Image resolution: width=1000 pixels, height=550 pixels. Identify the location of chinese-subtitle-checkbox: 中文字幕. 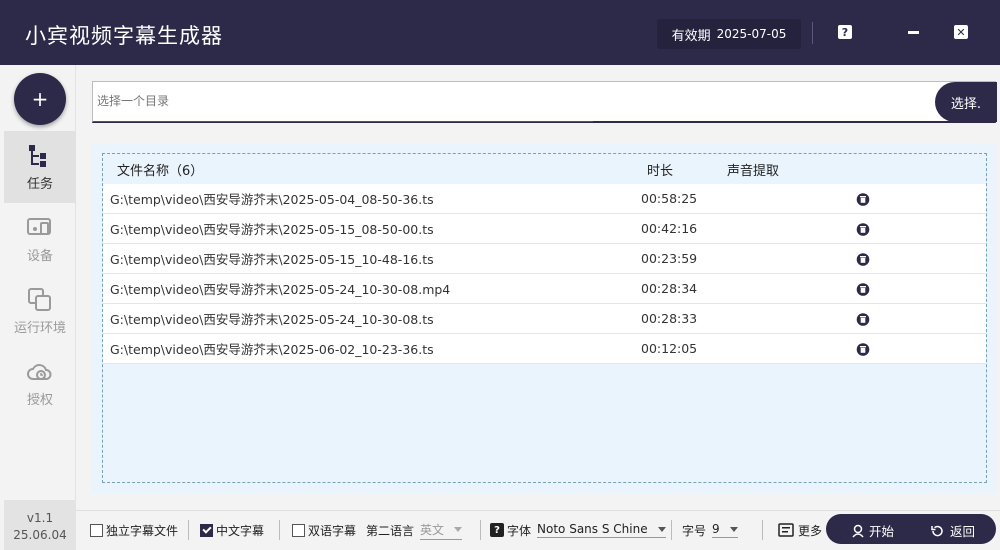
(232, 530).